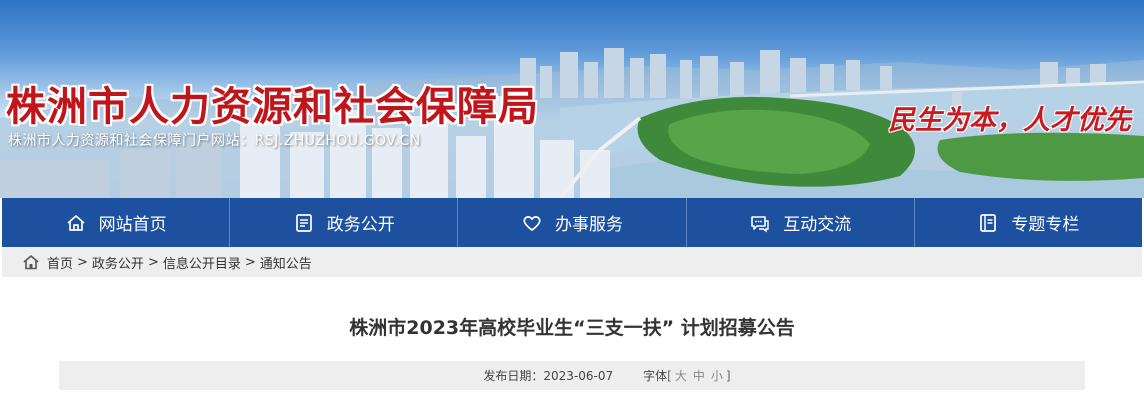 Image resolution: width=1144 pixels, height=400 pixels. What do you see at coordinates (1009, 120) in the screenshot?
I see `slogan: 民生为本，人才优先` at bounding box center [1009, 120].